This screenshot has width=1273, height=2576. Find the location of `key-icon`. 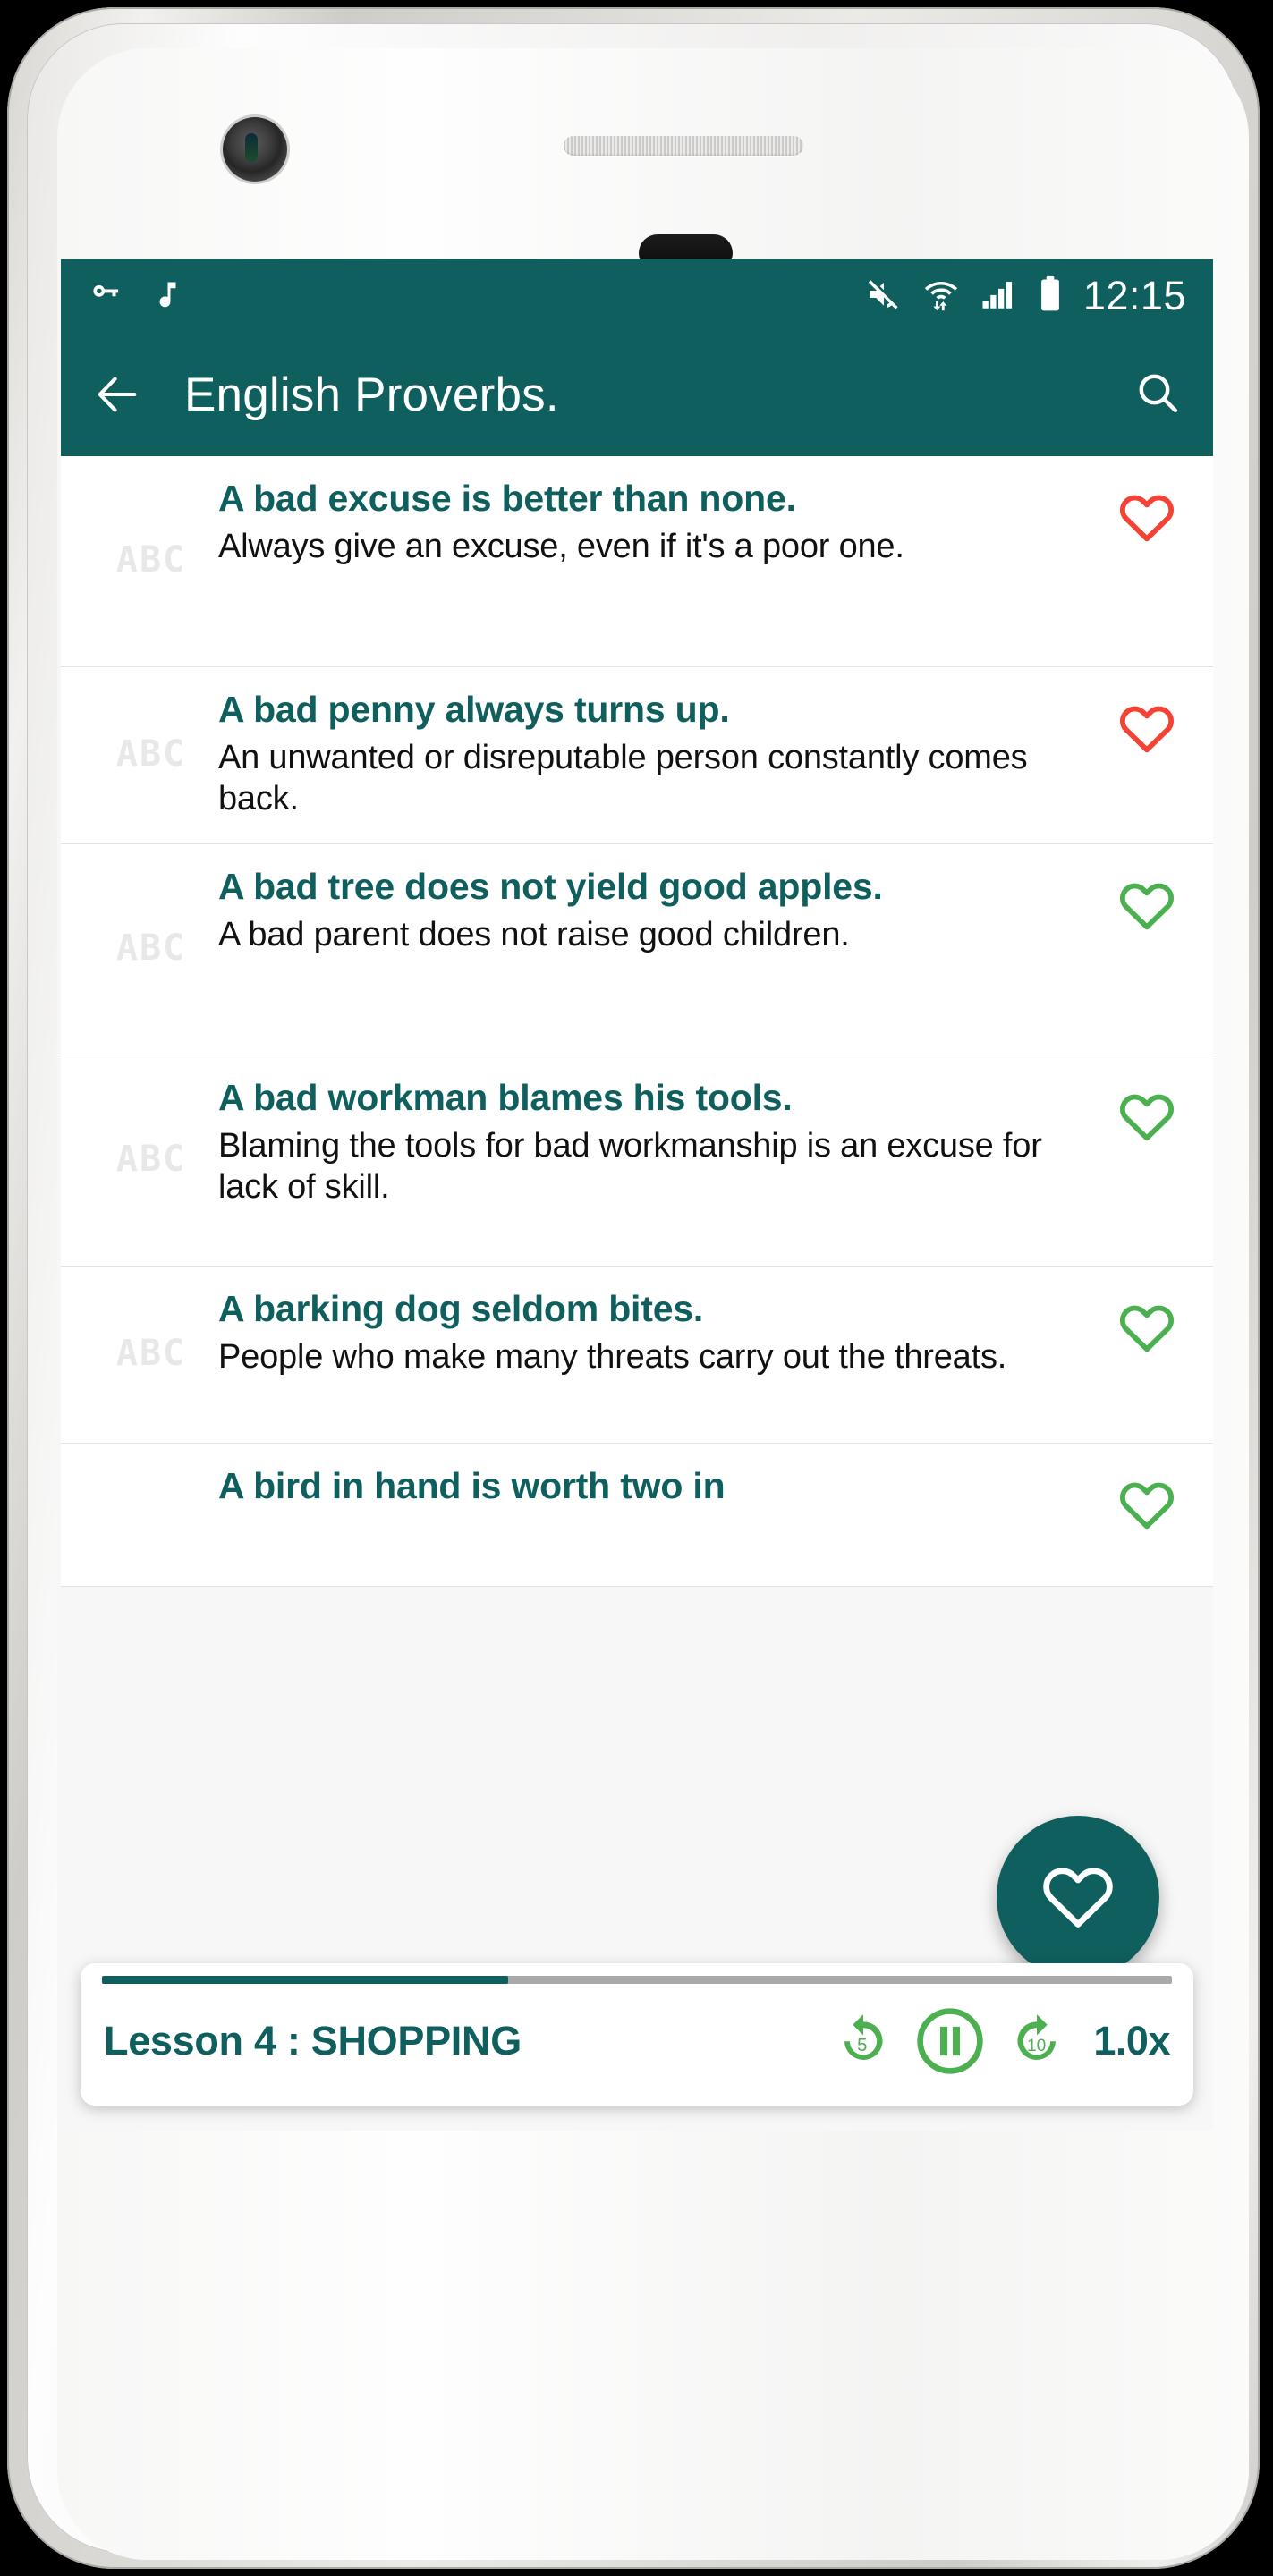

key-icon is located at coordinates (107, 296).